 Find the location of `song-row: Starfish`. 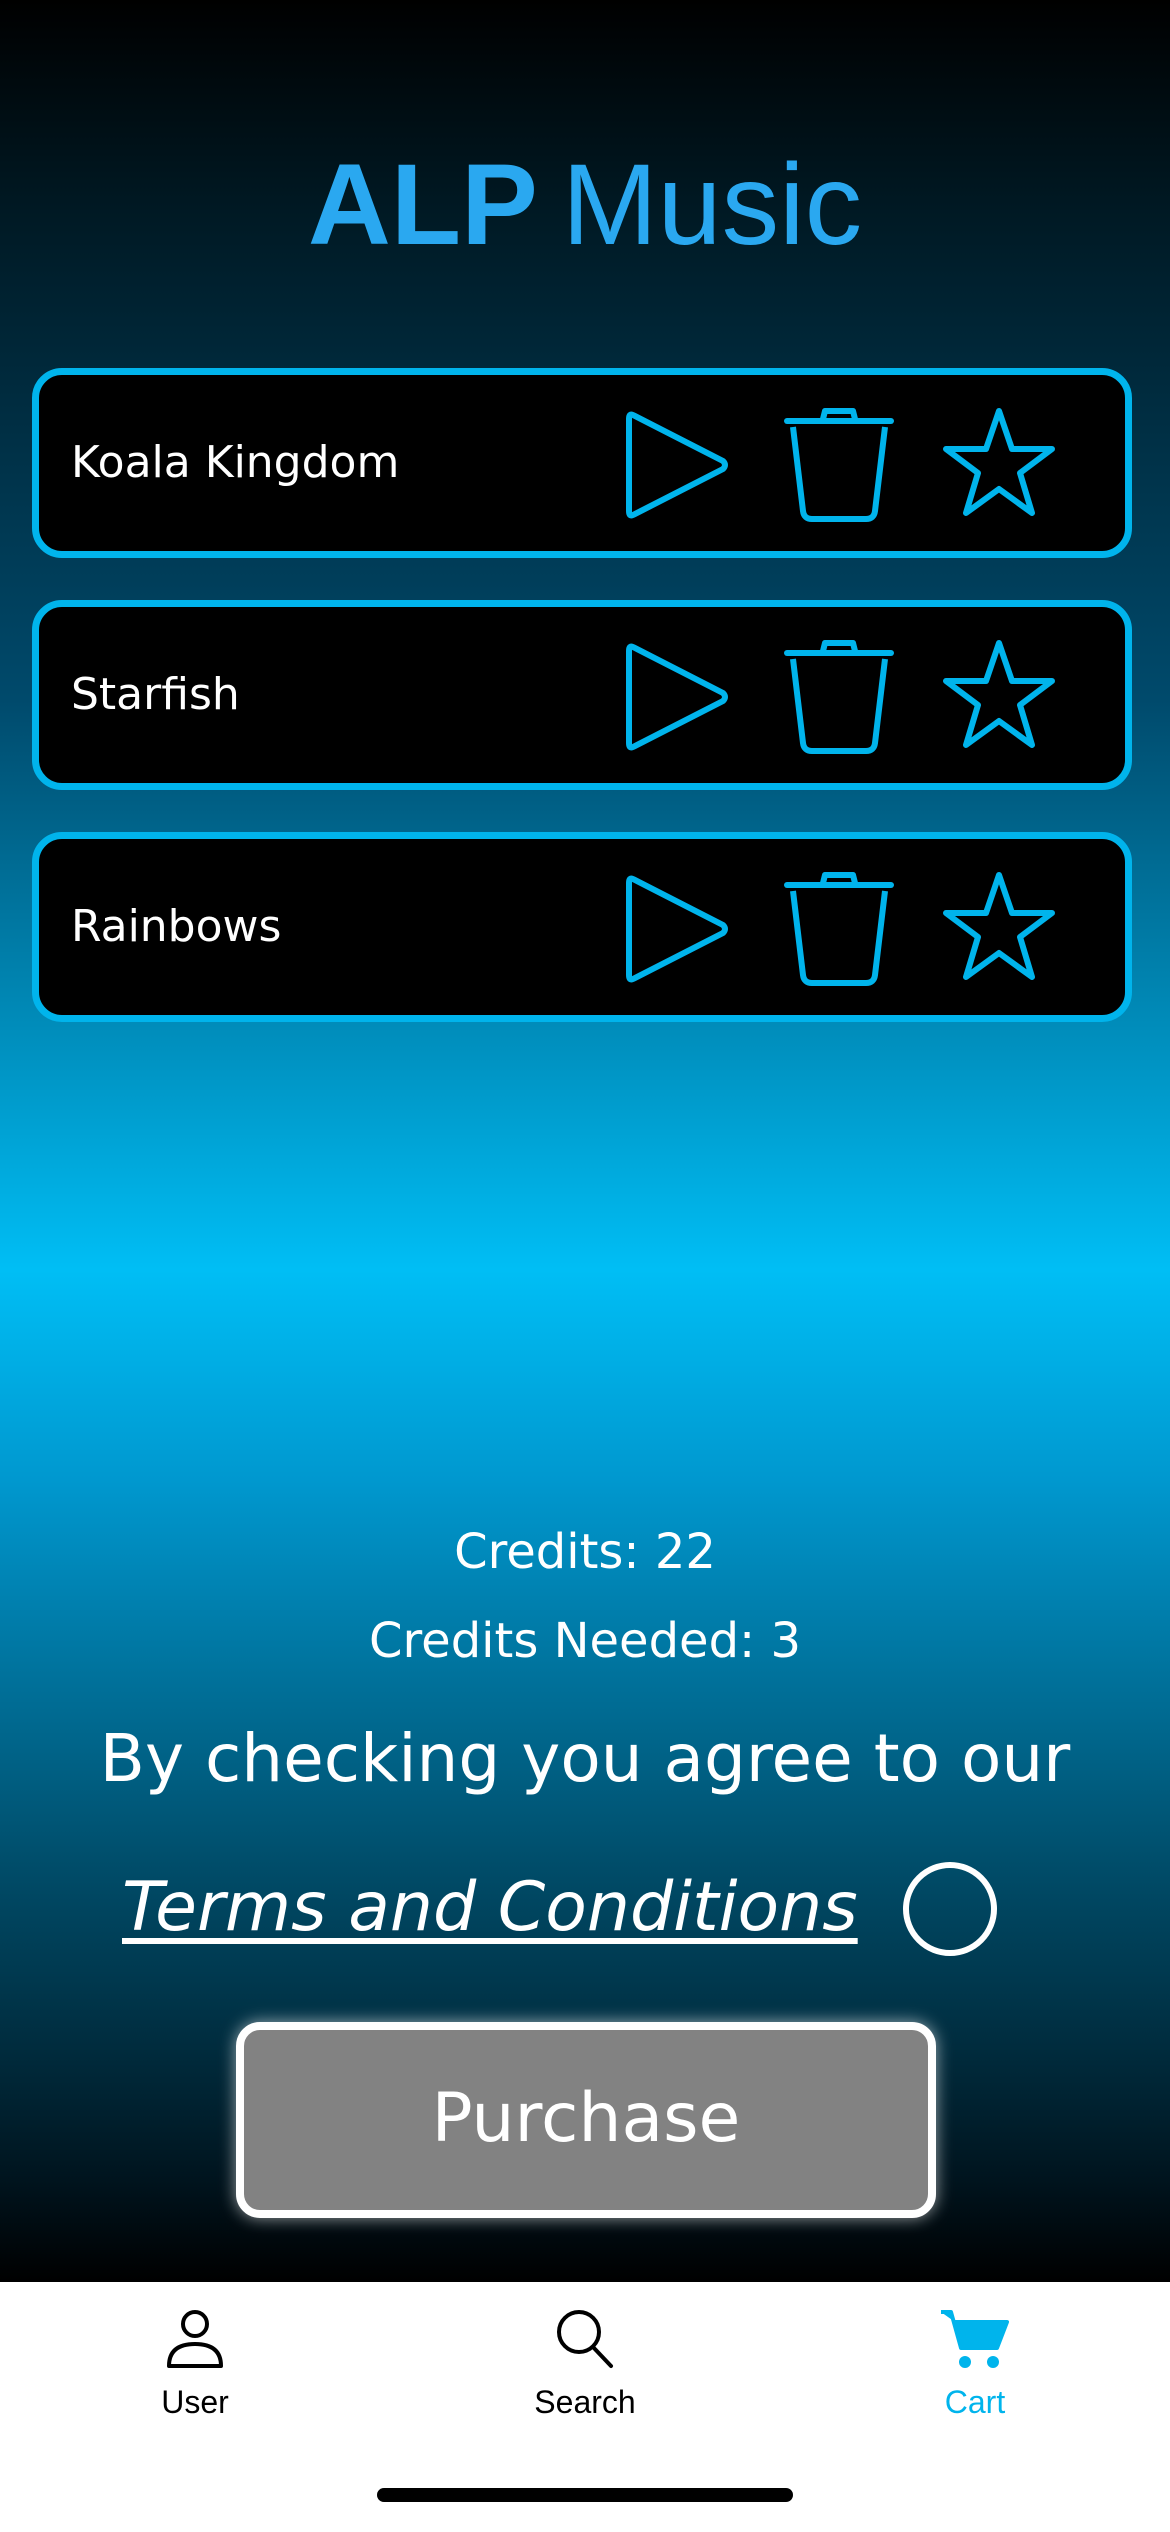

song-row: Starfish is located at coordinates (582, 695).